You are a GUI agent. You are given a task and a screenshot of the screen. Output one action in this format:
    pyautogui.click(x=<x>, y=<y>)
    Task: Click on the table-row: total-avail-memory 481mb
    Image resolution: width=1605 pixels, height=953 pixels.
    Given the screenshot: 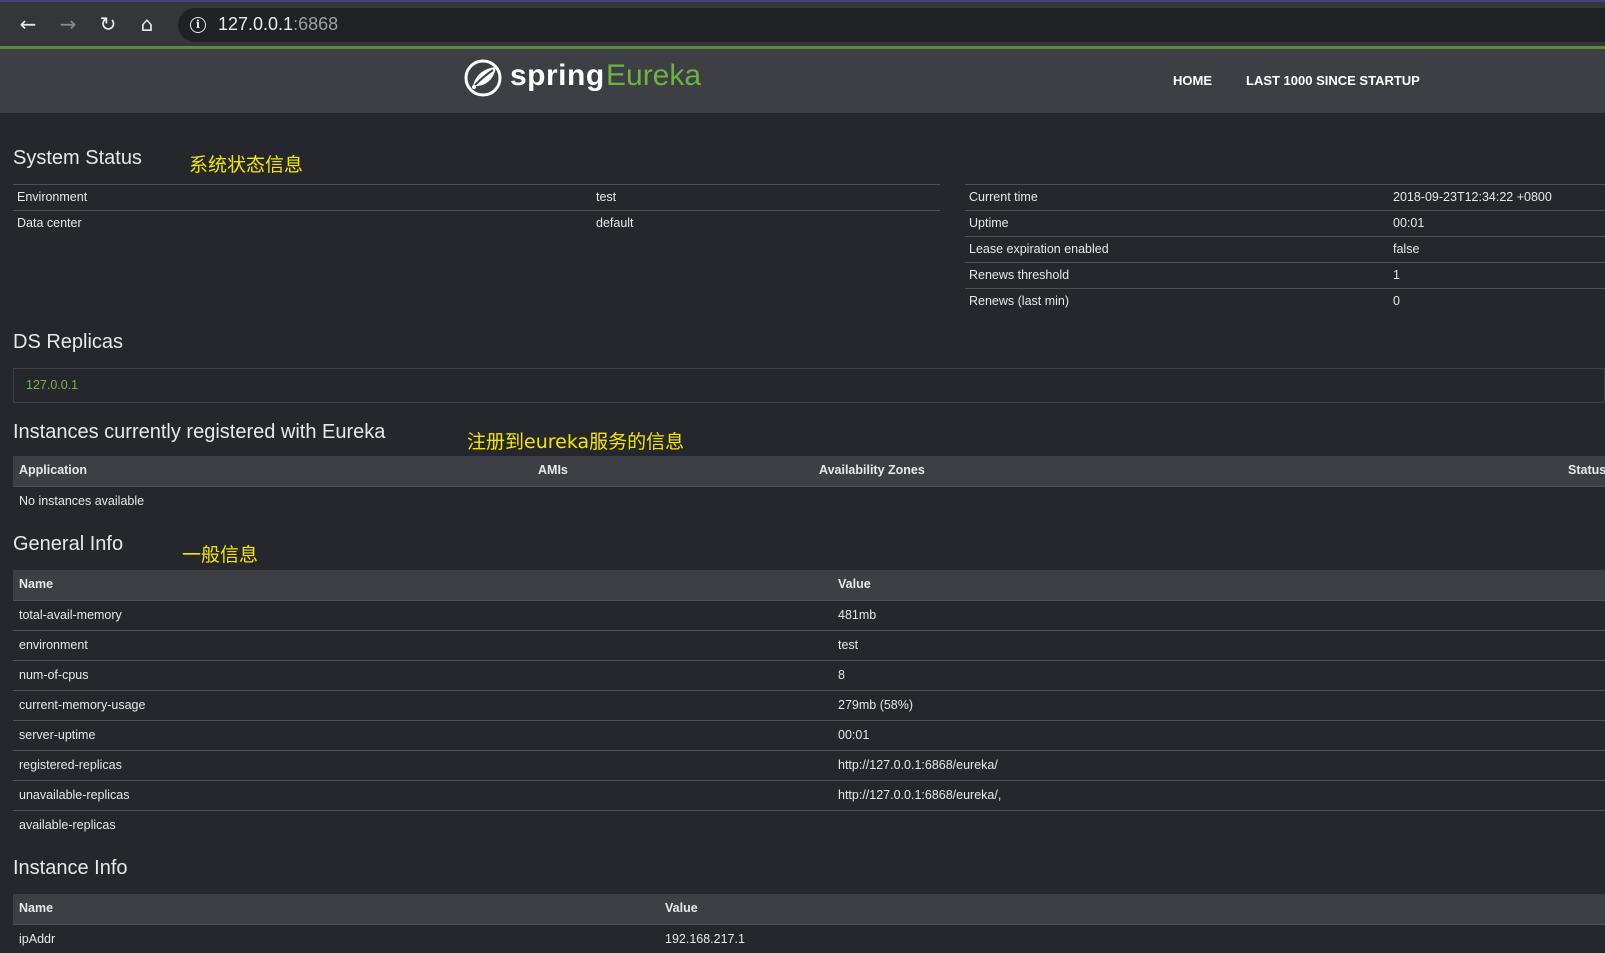 What is the action you would take?
    pyautogui.click(x=809, y=615)
    